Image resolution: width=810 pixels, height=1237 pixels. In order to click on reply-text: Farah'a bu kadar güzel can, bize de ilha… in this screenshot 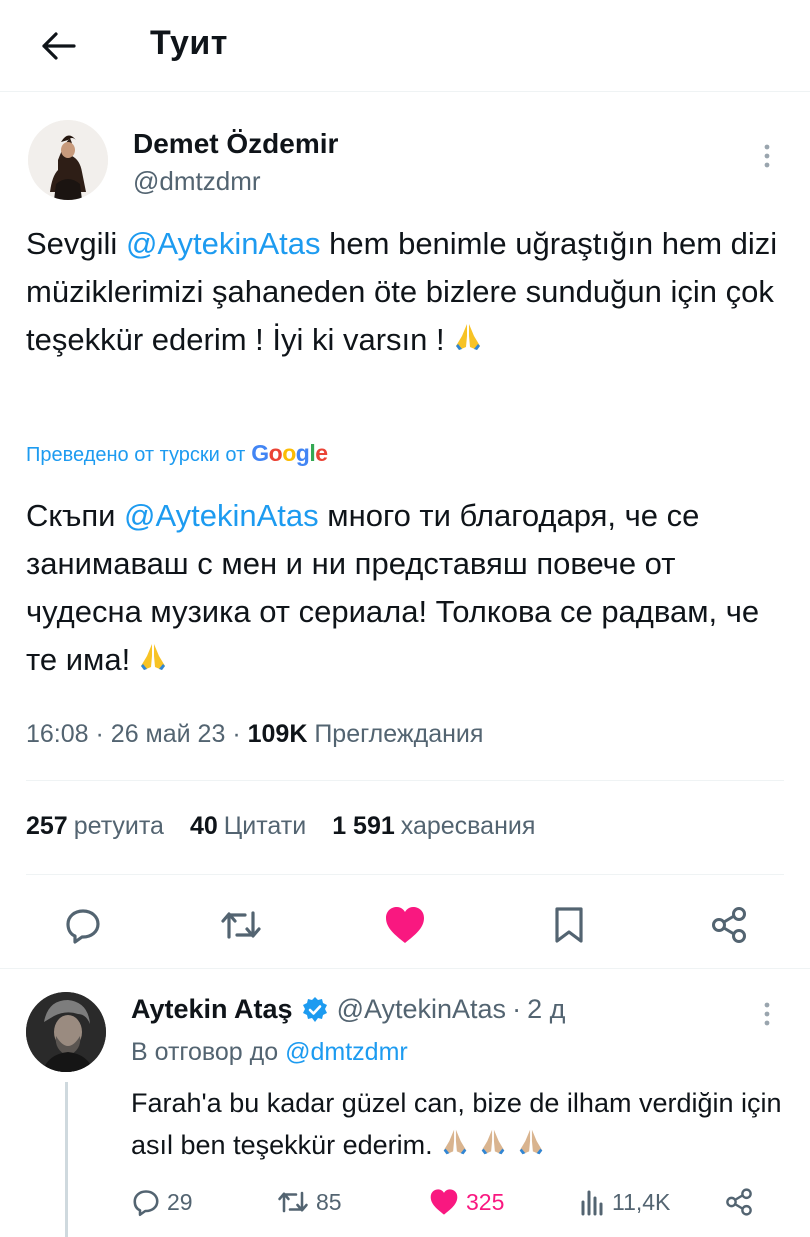, I will do `click(461, 1126)`.